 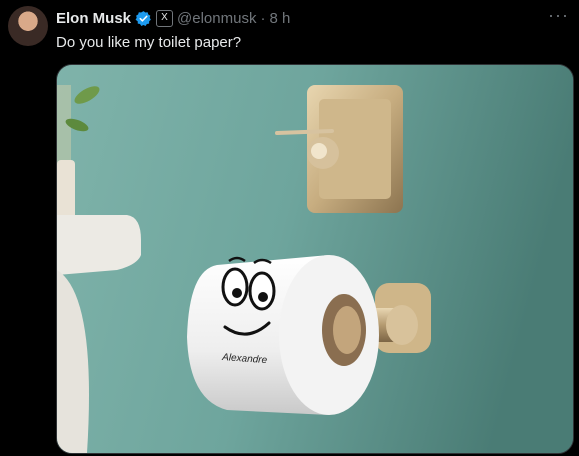 What do you see at coordinates (93, 18) in the screenshot?
I see `author-name: Elon Musk` at bounding box center [93, 18].